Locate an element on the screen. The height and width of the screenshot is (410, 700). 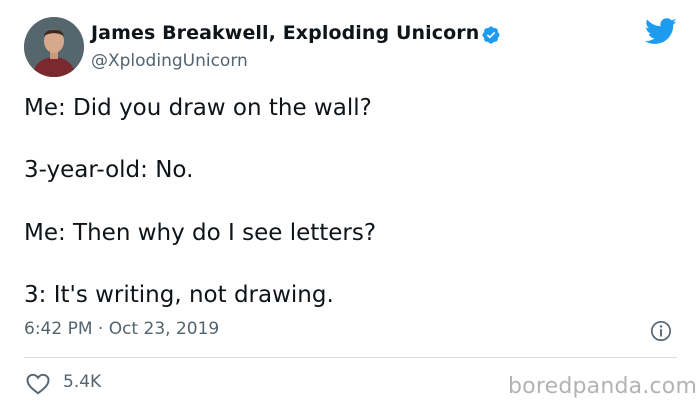
tweet-text-line: Me: Then why do I see letters? is located at coordinates (200, 233).